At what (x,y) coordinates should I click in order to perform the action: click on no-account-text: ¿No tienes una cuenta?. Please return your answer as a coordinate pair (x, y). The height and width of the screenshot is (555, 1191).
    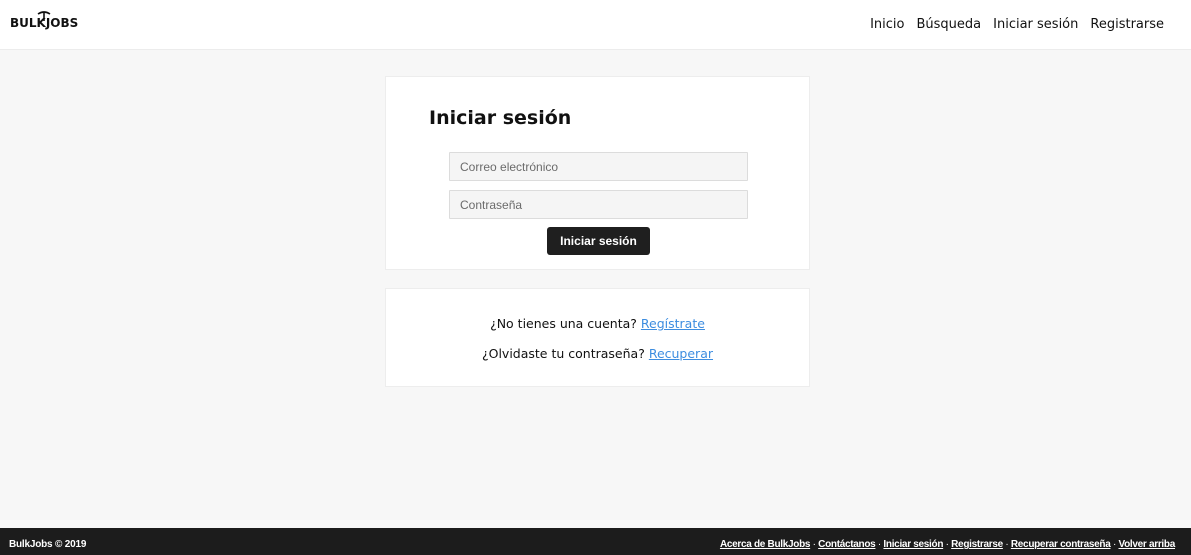
    Looking at the image, I should click on (563, 323).